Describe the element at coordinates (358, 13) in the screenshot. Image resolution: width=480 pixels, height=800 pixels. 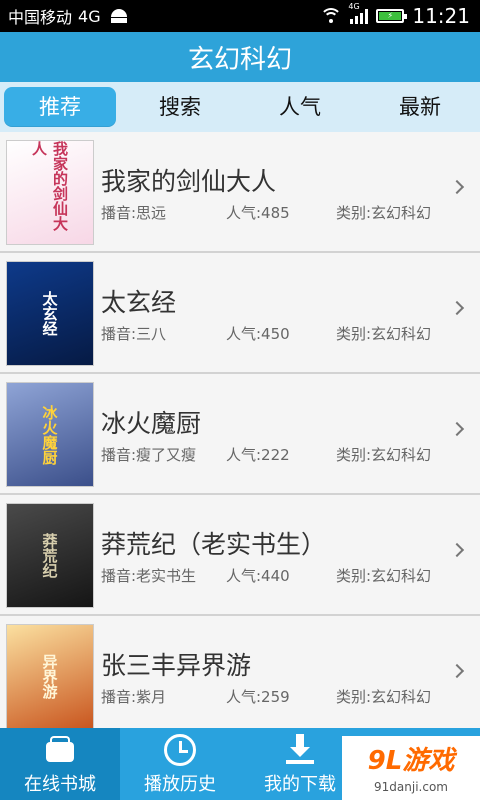
I see `signal-icon: 4G` at that location.